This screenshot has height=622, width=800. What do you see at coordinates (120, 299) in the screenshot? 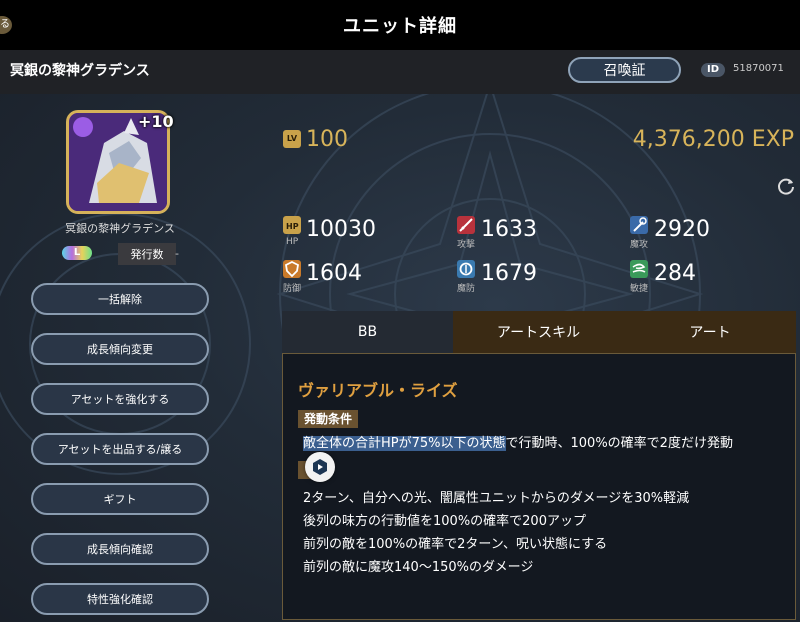
I see `bulk-release-button: 一括解除` at bounding box center [120, 299].